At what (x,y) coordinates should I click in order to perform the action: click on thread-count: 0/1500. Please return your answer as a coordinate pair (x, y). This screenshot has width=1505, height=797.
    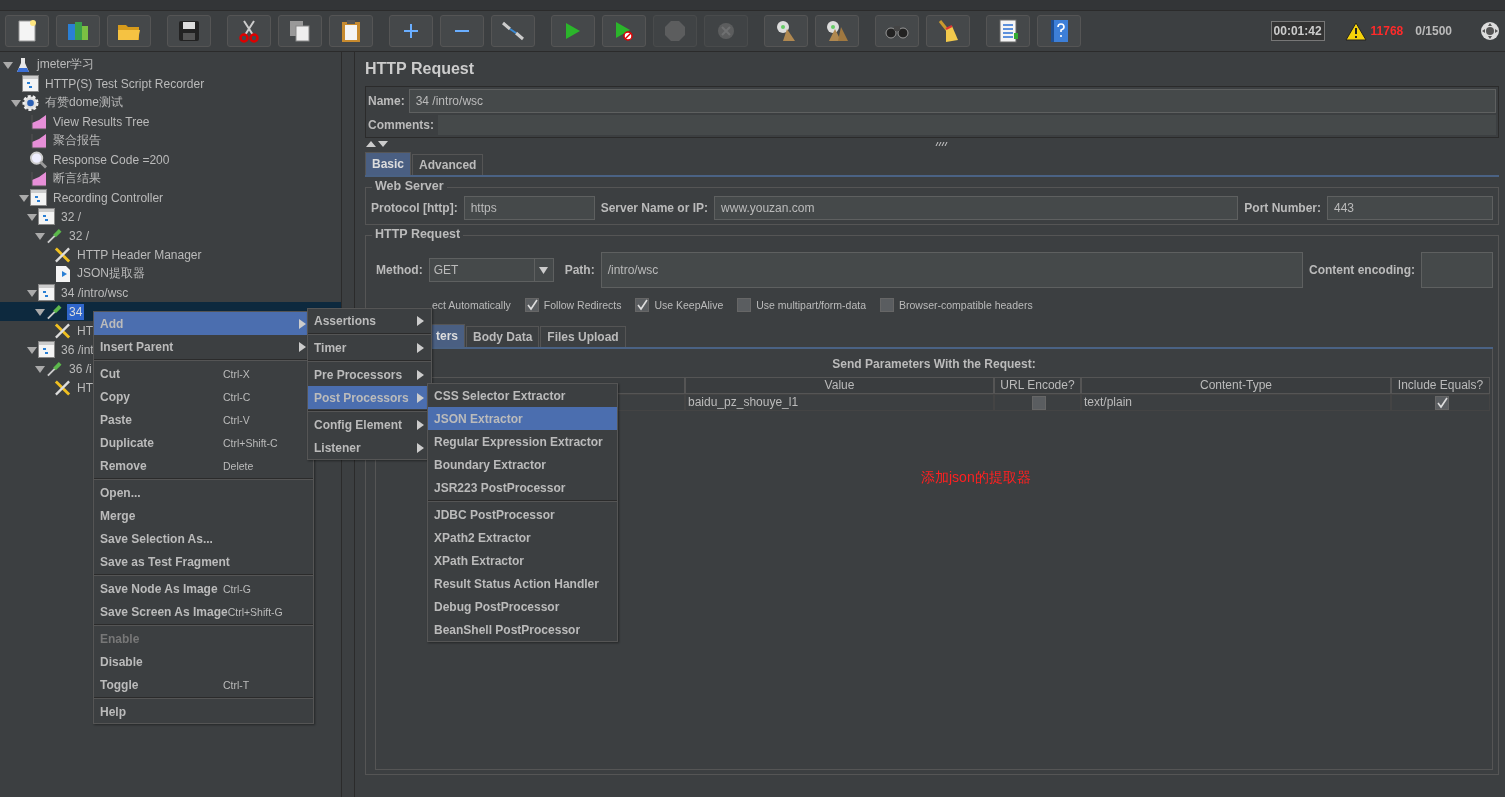
    Looking at the image, I should click on (1433, 31).